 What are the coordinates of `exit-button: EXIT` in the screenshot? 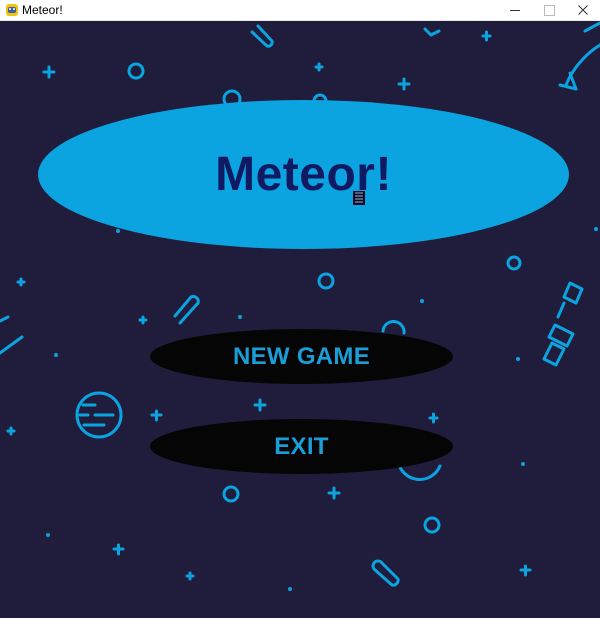 It's located at (301, 446).